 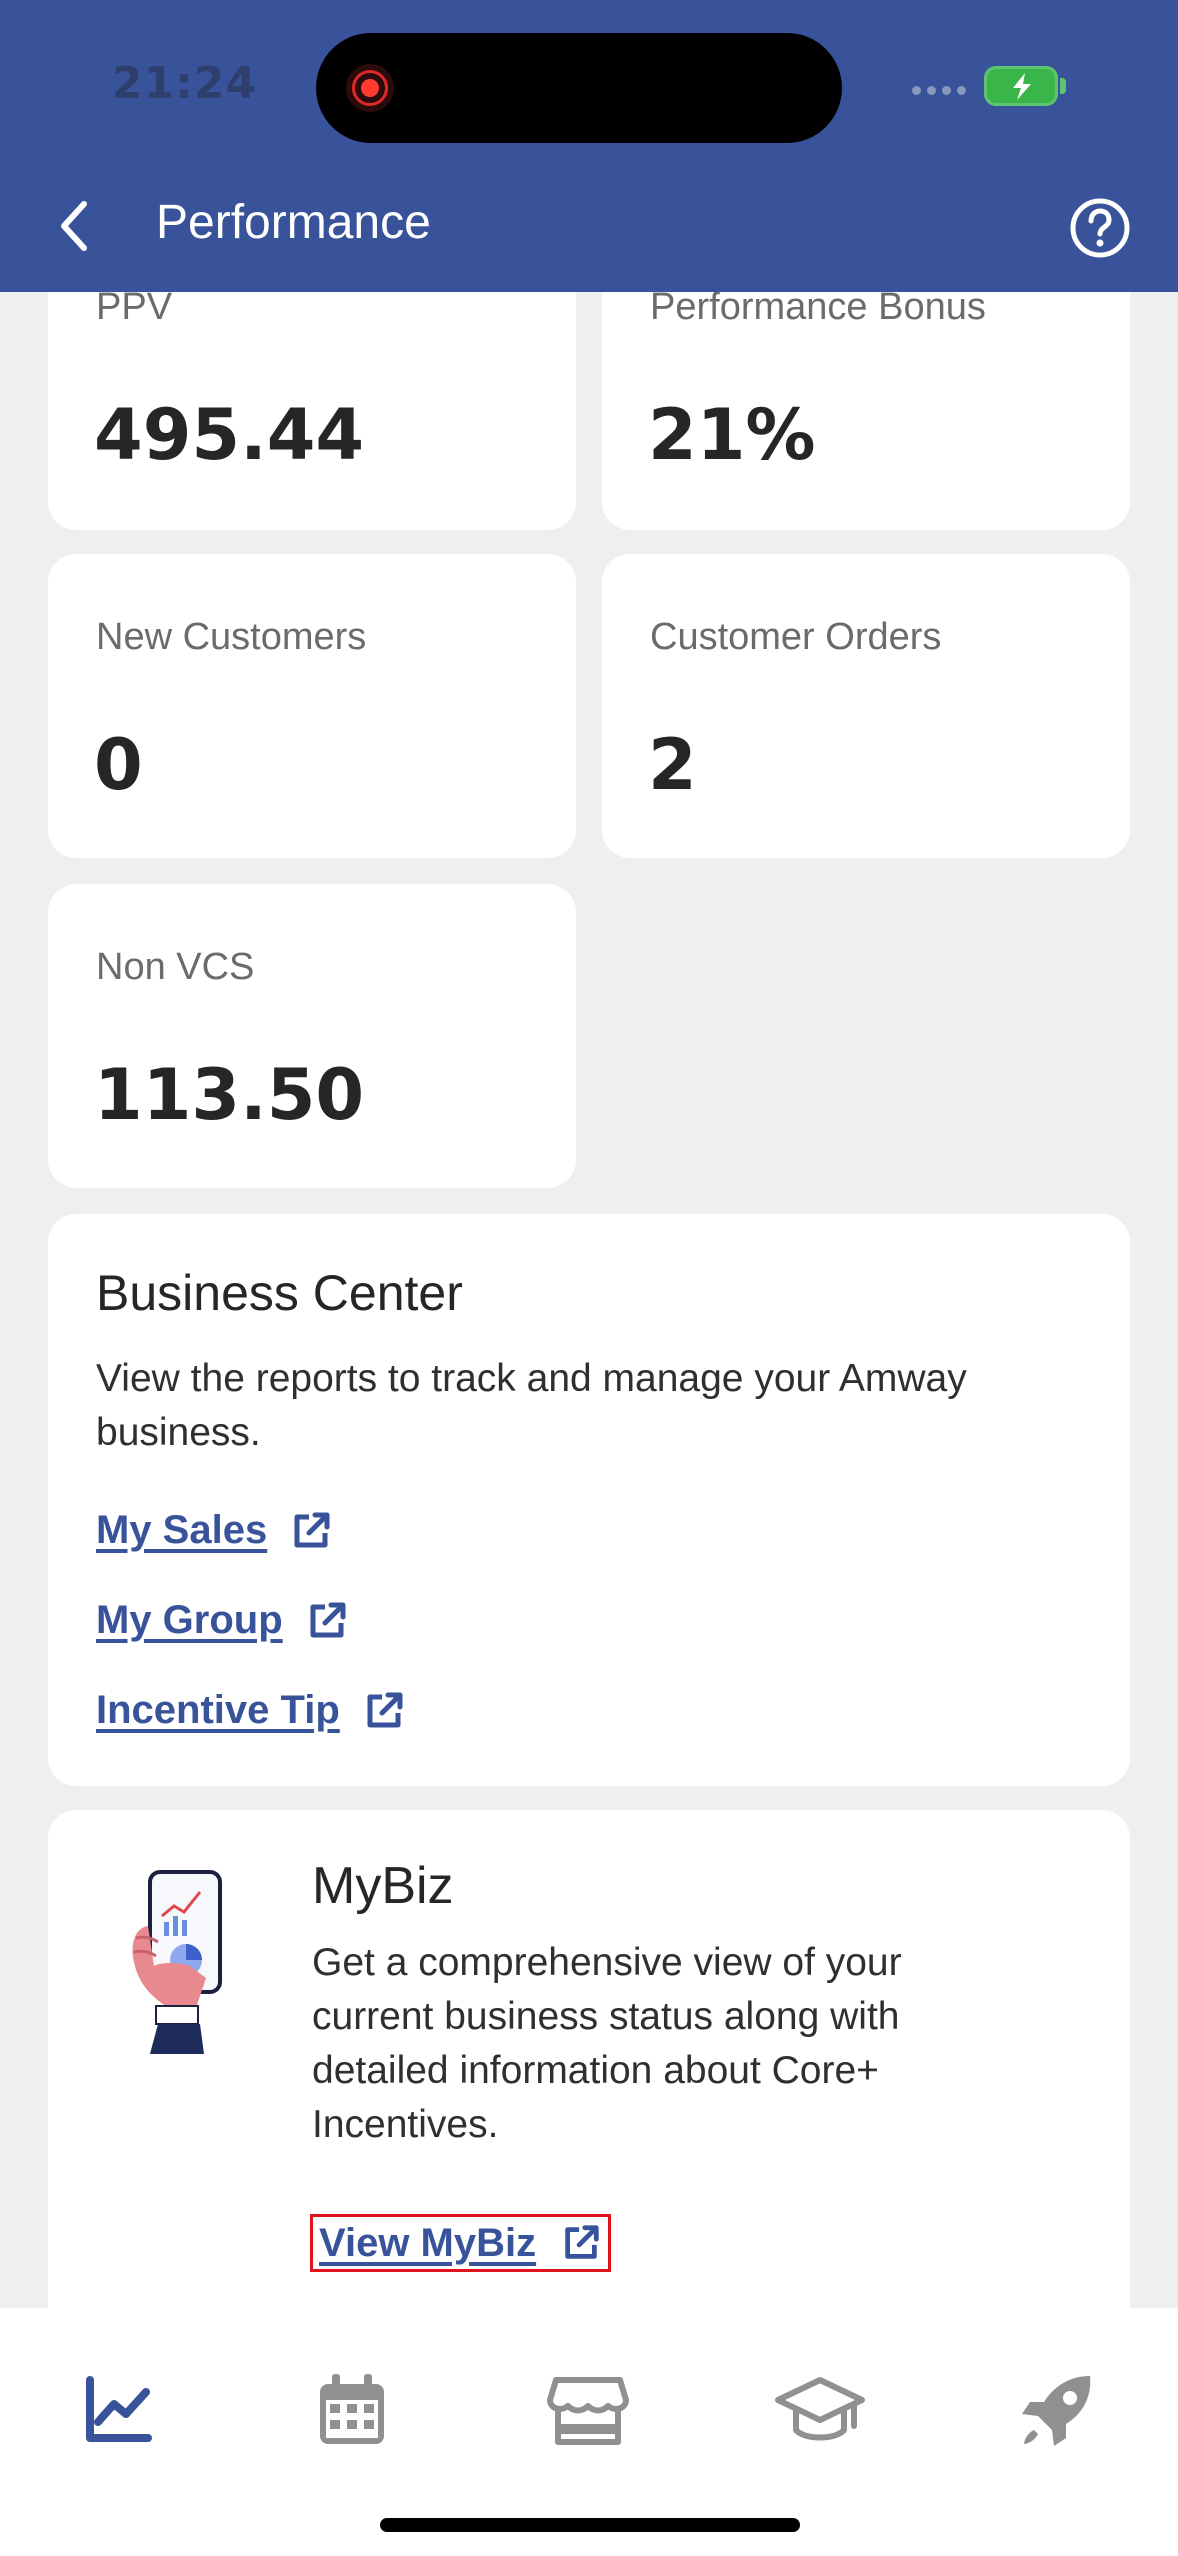 What do you see at coordinates (293, 222) in the screenshot?
I see `page-title: Performance` at bounding box center [293, 222].